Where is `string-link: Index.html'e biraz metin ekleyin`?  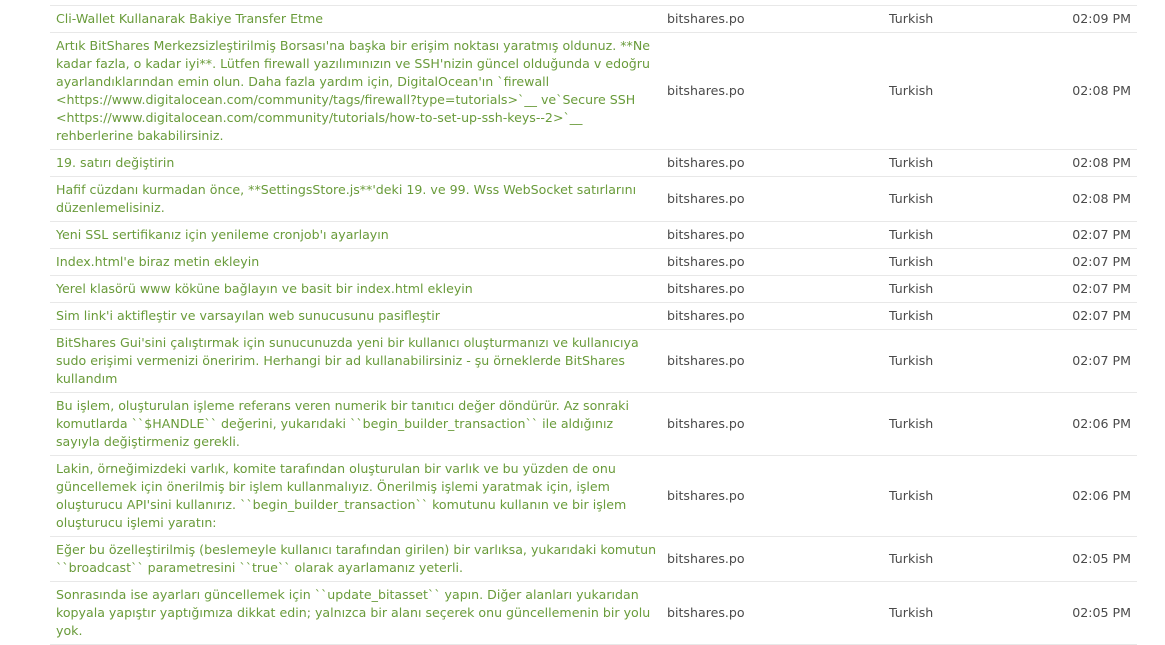
string-link: Index.html'e biraz metin ekleyin is located at coordinates (157, 261).